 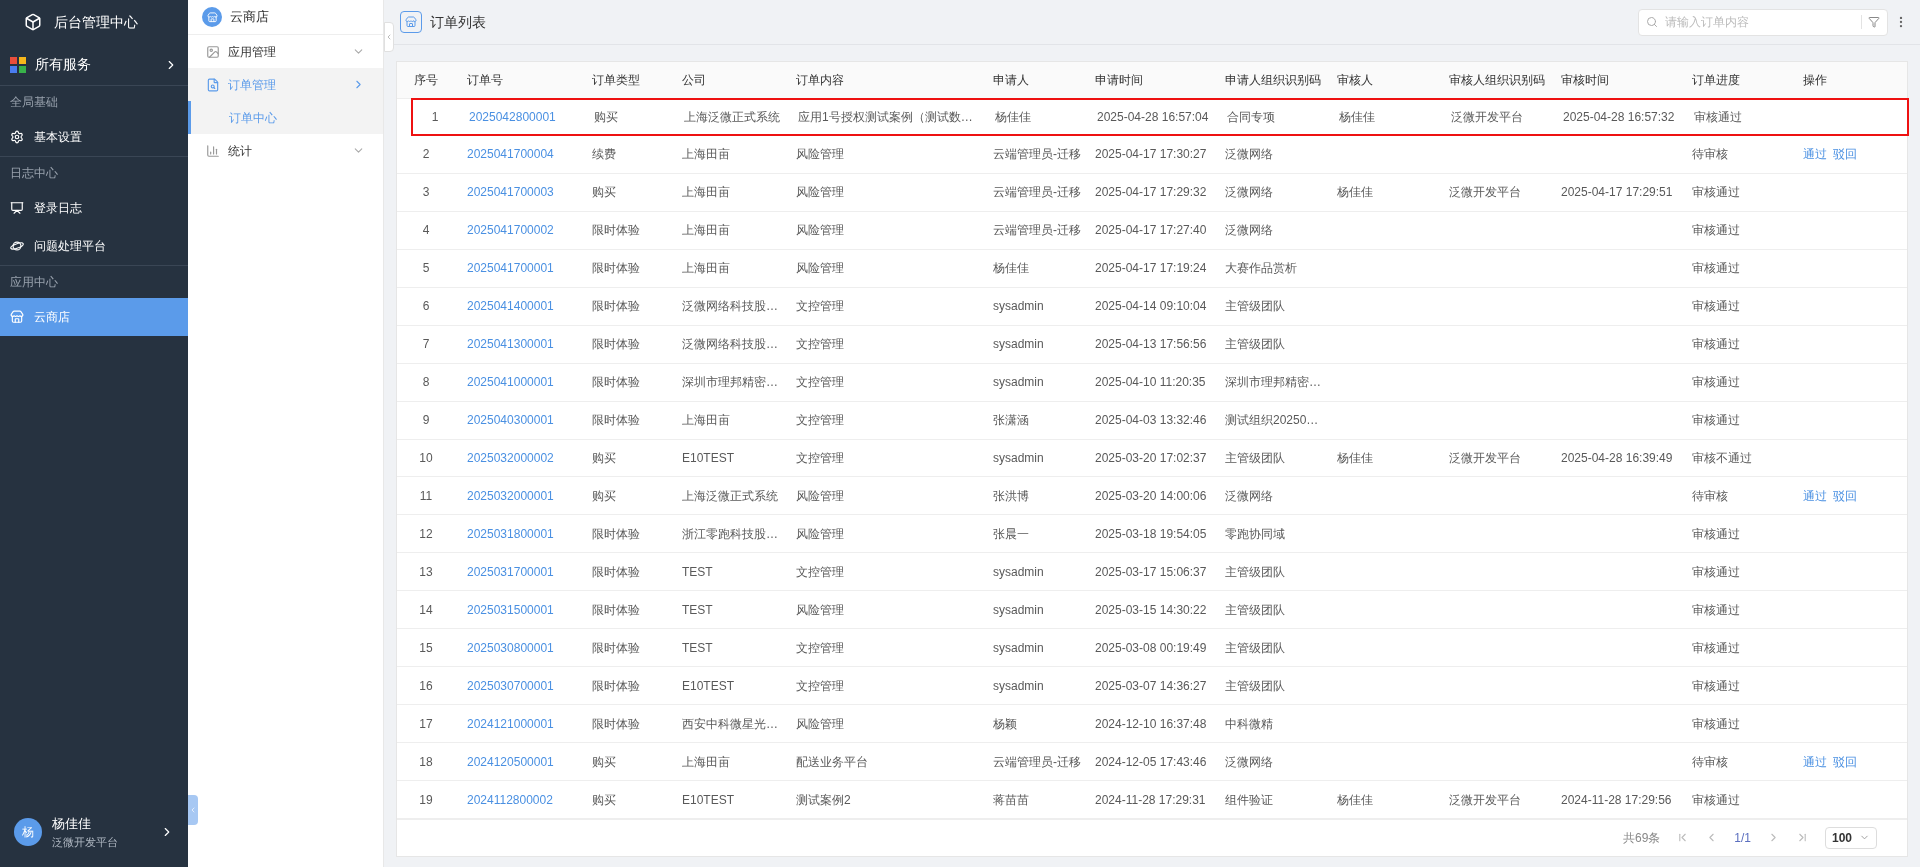 What do you see at coordinates (517, 458) in the screenshot?
I see `order-link: 2025032000002` at bounding box center [517, 458].